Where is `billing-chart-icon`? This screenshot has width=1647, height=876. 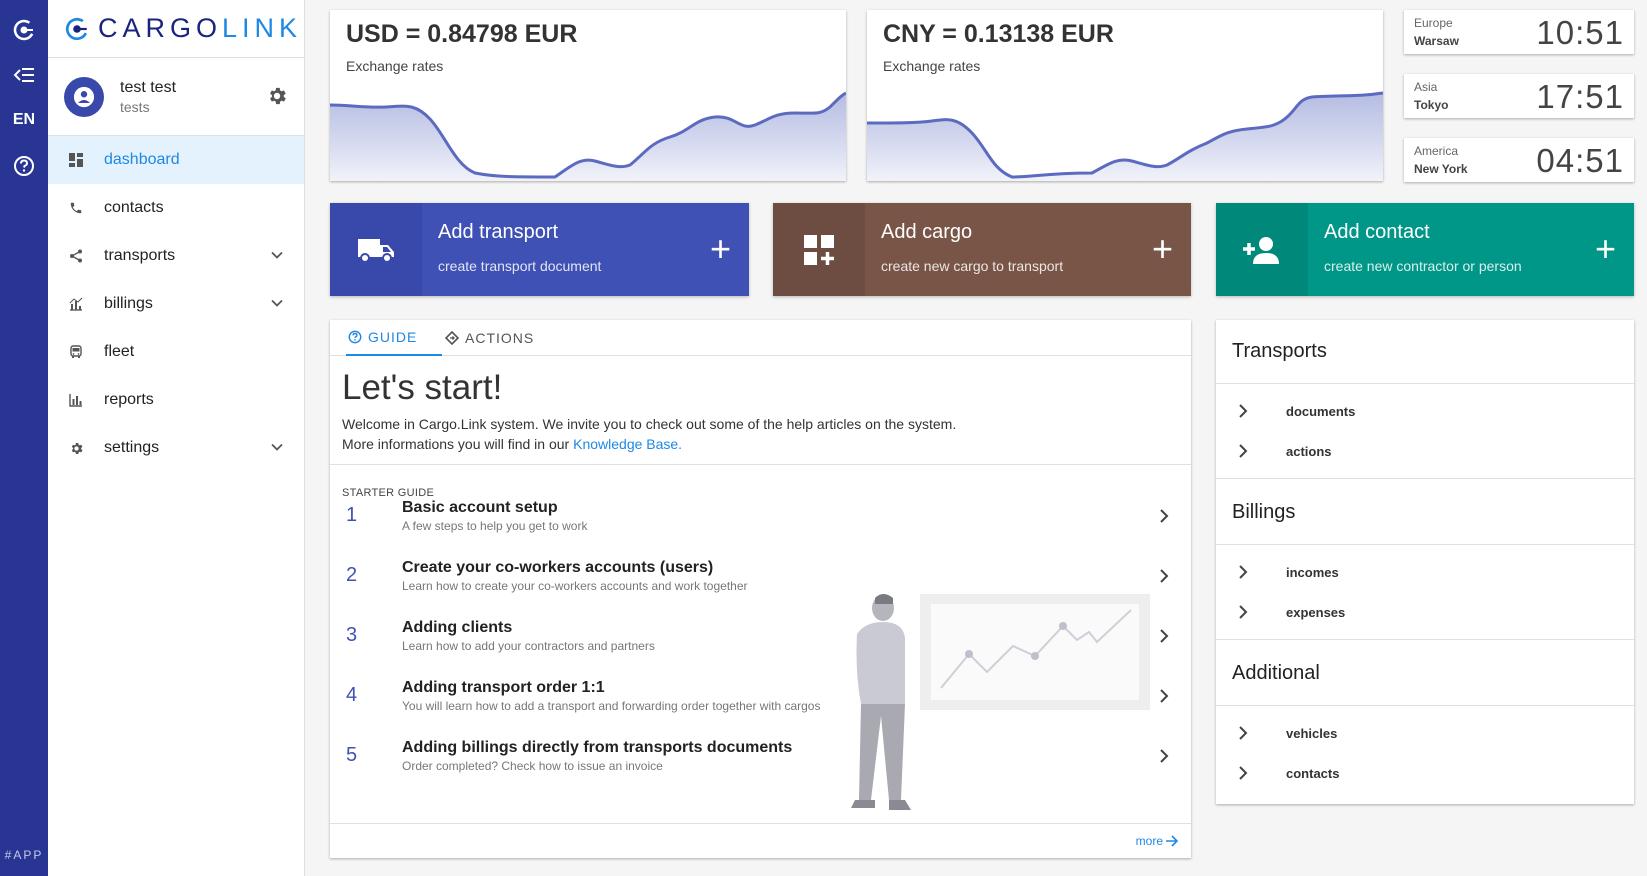 billing-chart-icon is located at coordinates (76, 304).